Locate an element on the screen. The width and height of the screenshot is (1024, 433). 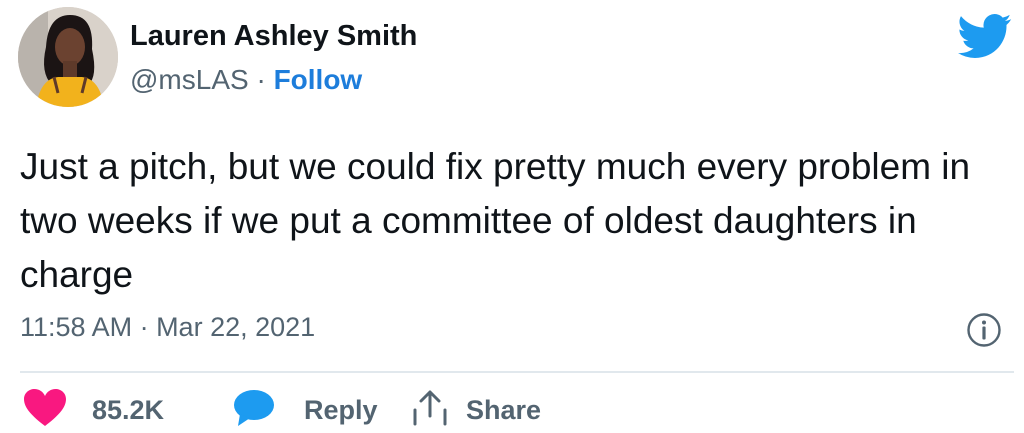
speech-bubble-icon is located at coordinates (254, 410).